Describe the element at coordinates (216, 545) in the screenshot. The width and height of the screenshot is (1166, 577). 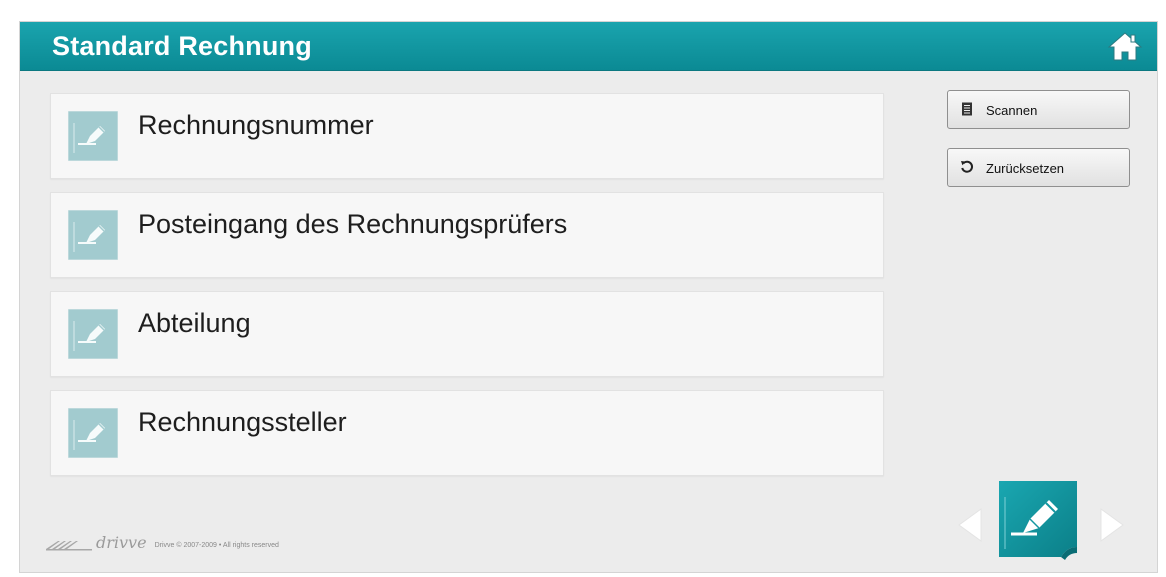
I see `copyright-text: Drivve © 2007-2009 • All rights reserved` at that location.